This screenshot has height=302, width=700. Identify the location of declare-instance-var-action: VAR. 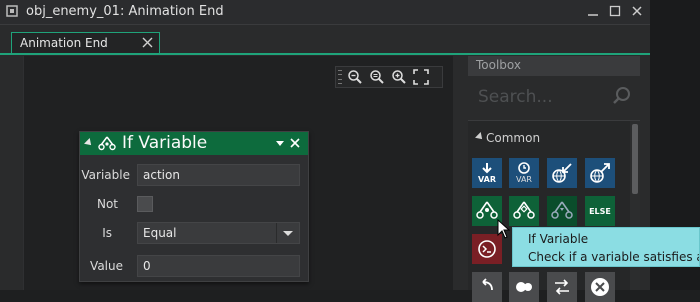
(524, 173).